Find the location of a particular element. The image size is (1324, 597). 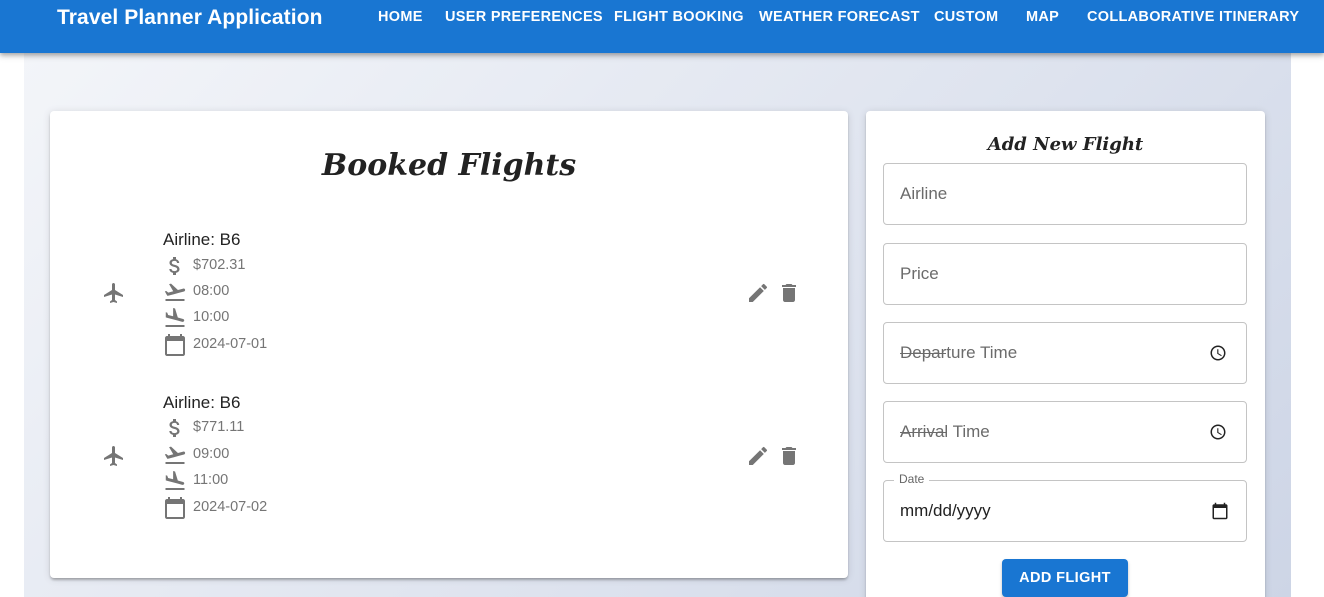

departure-time-input: Departure Time is located at coordinates (1065, 353).